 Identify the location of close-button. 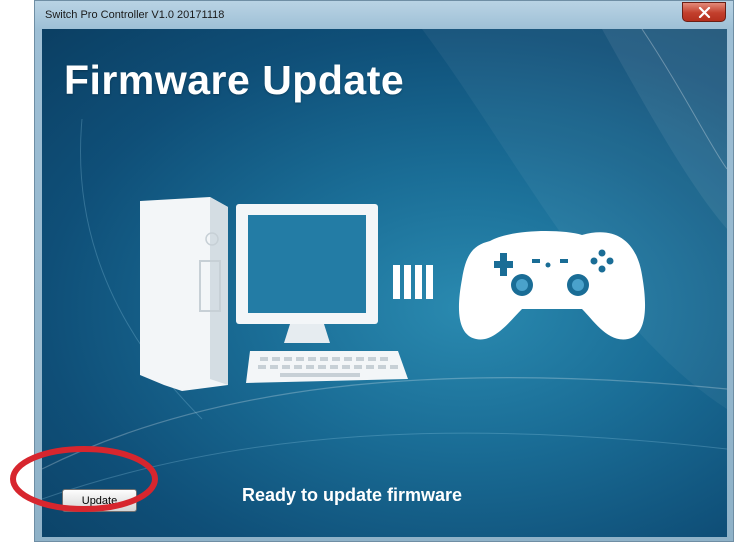
(704, 12).